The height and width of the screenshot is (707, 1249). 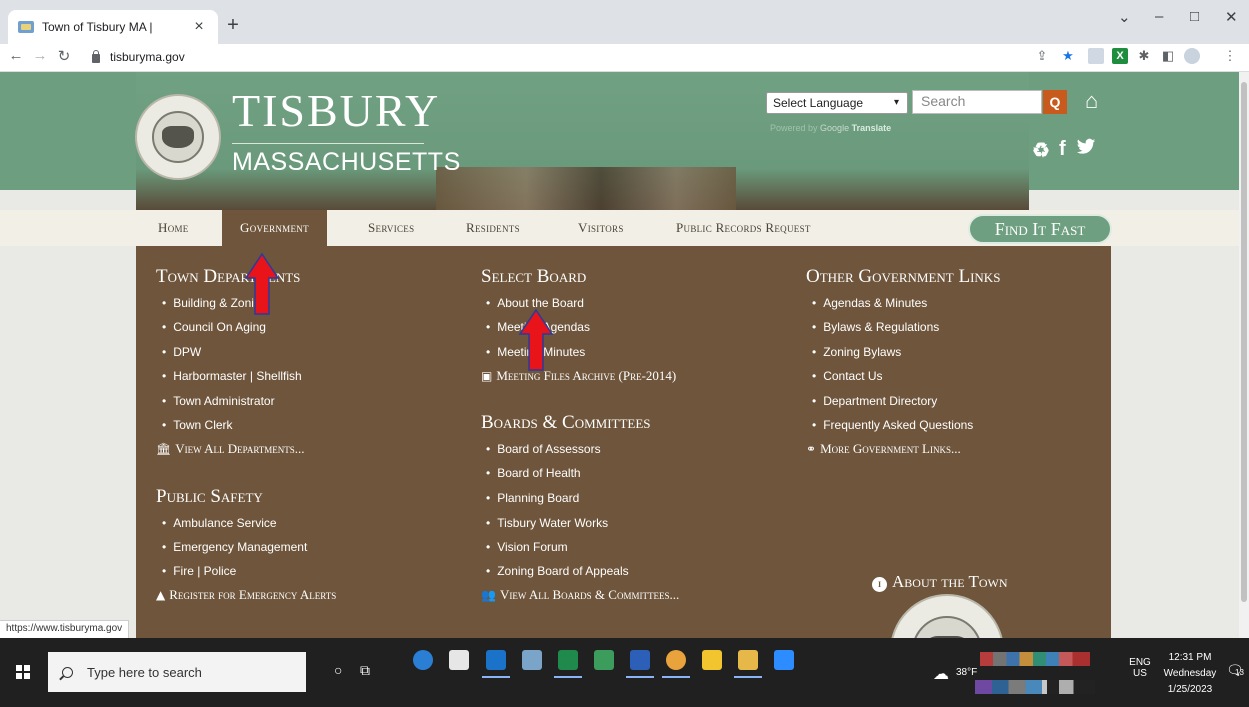 What do you see at coordinates (64, 56) in the screenshot?
I see `reload-icon: ↻` at bounding box center [64, 56].